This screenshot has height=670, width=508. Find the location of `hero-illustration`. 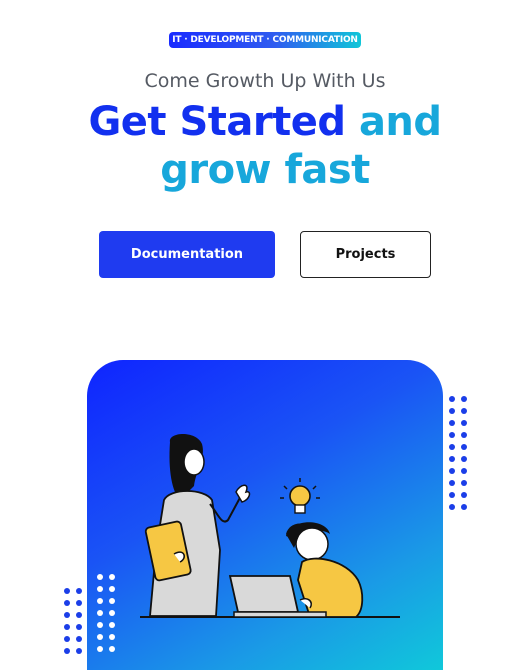

hero-illustration is located at coordinates (270, 526).